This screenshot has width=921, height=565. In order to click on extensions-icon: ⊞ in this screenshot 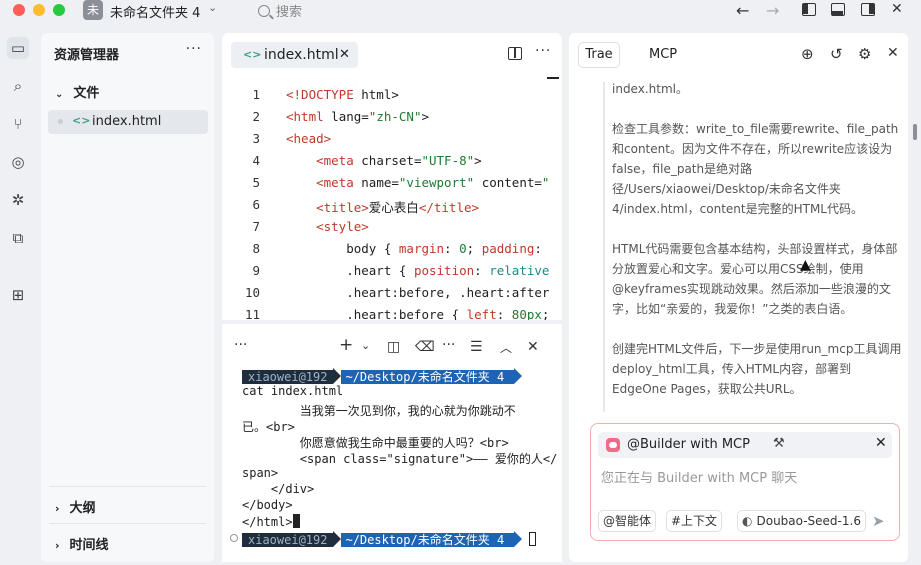, I will do `click(18, 295)`.